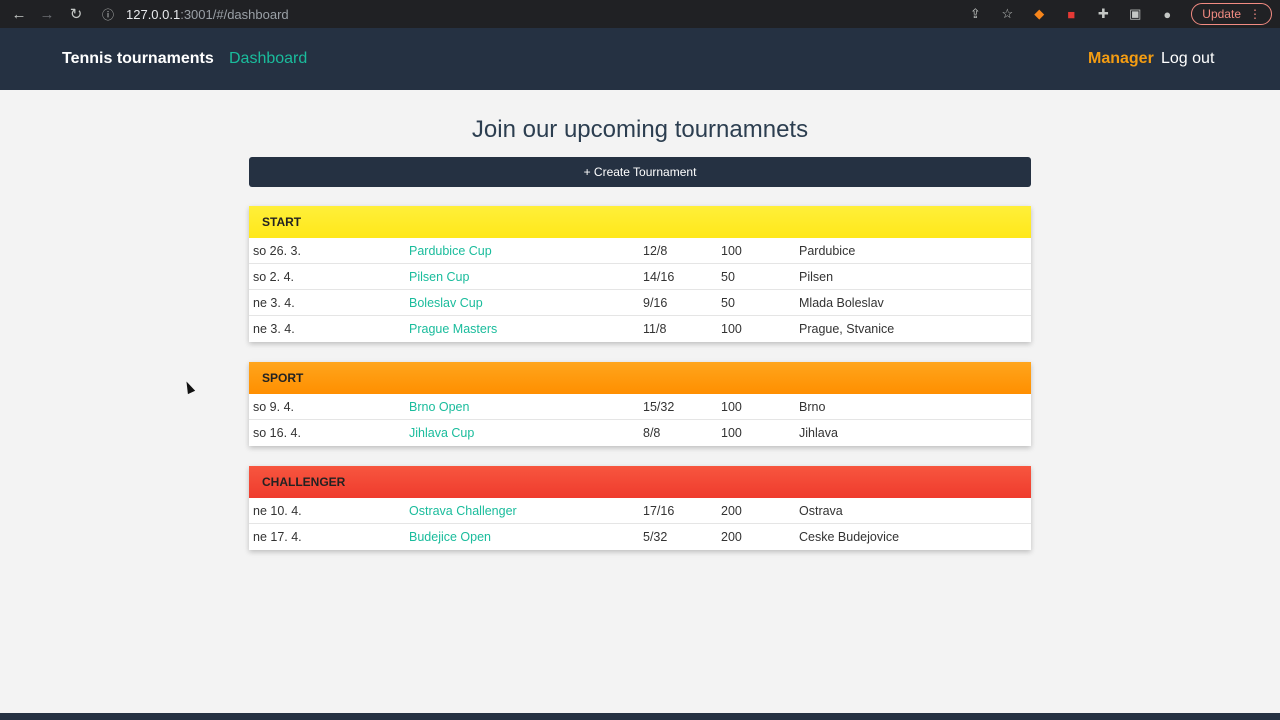  I want to click on tournament-date: ne 17. 4., so click(277, 537).